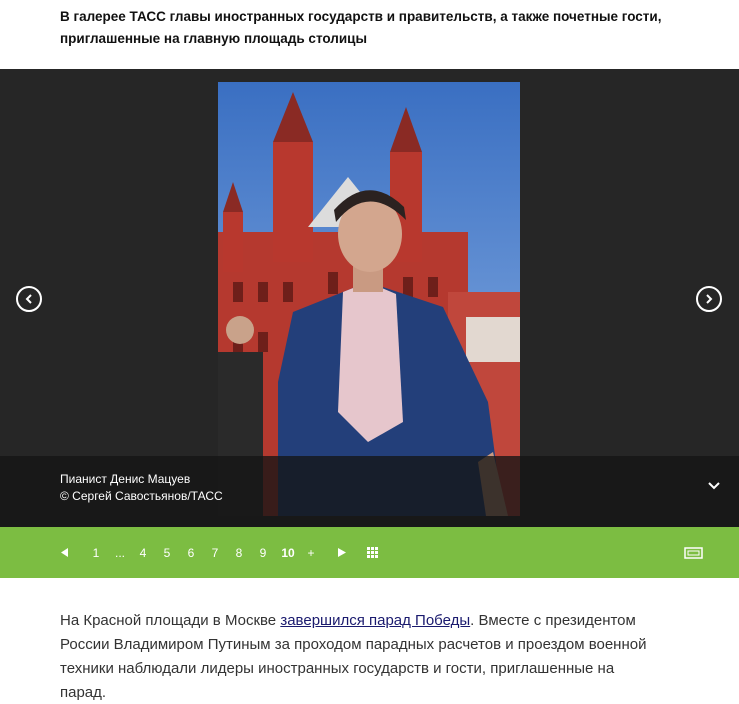  What do you see at coordinates (288, 553) in the screenshot?
I see `pager-page-10-current: 10` at bounding box center [288, 553].